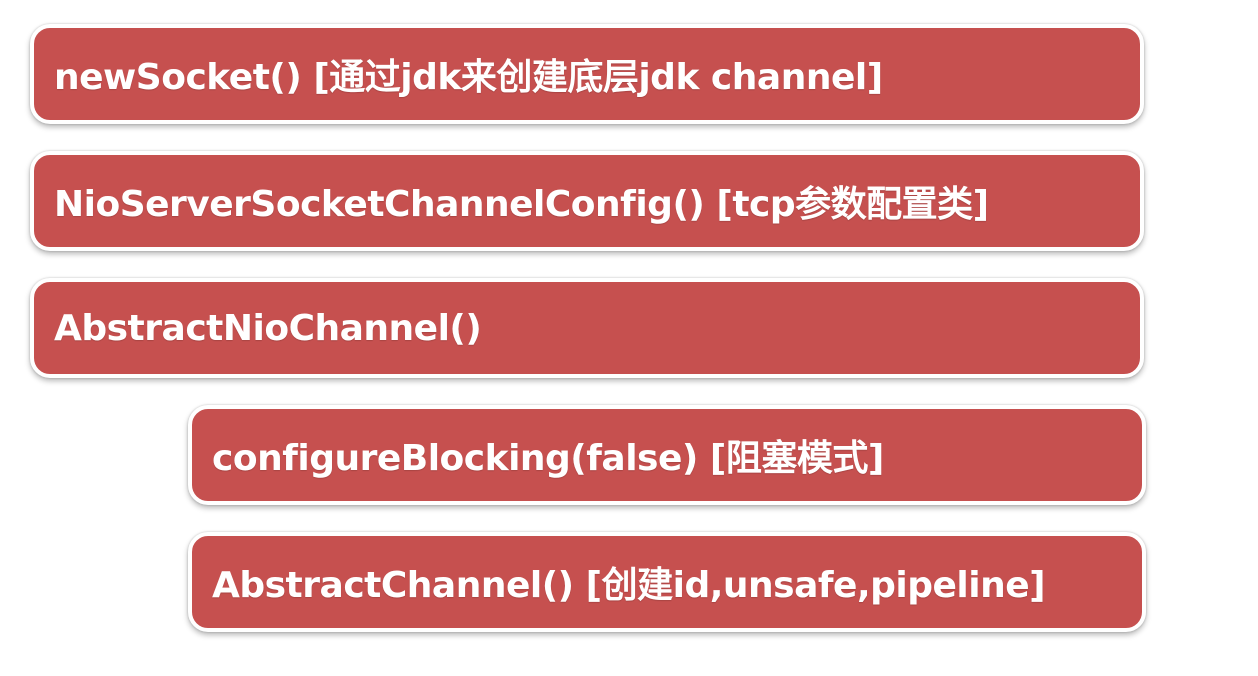  I want to click on step-label: configureBlocking(false) [阻塞模式], so click(548, 458).